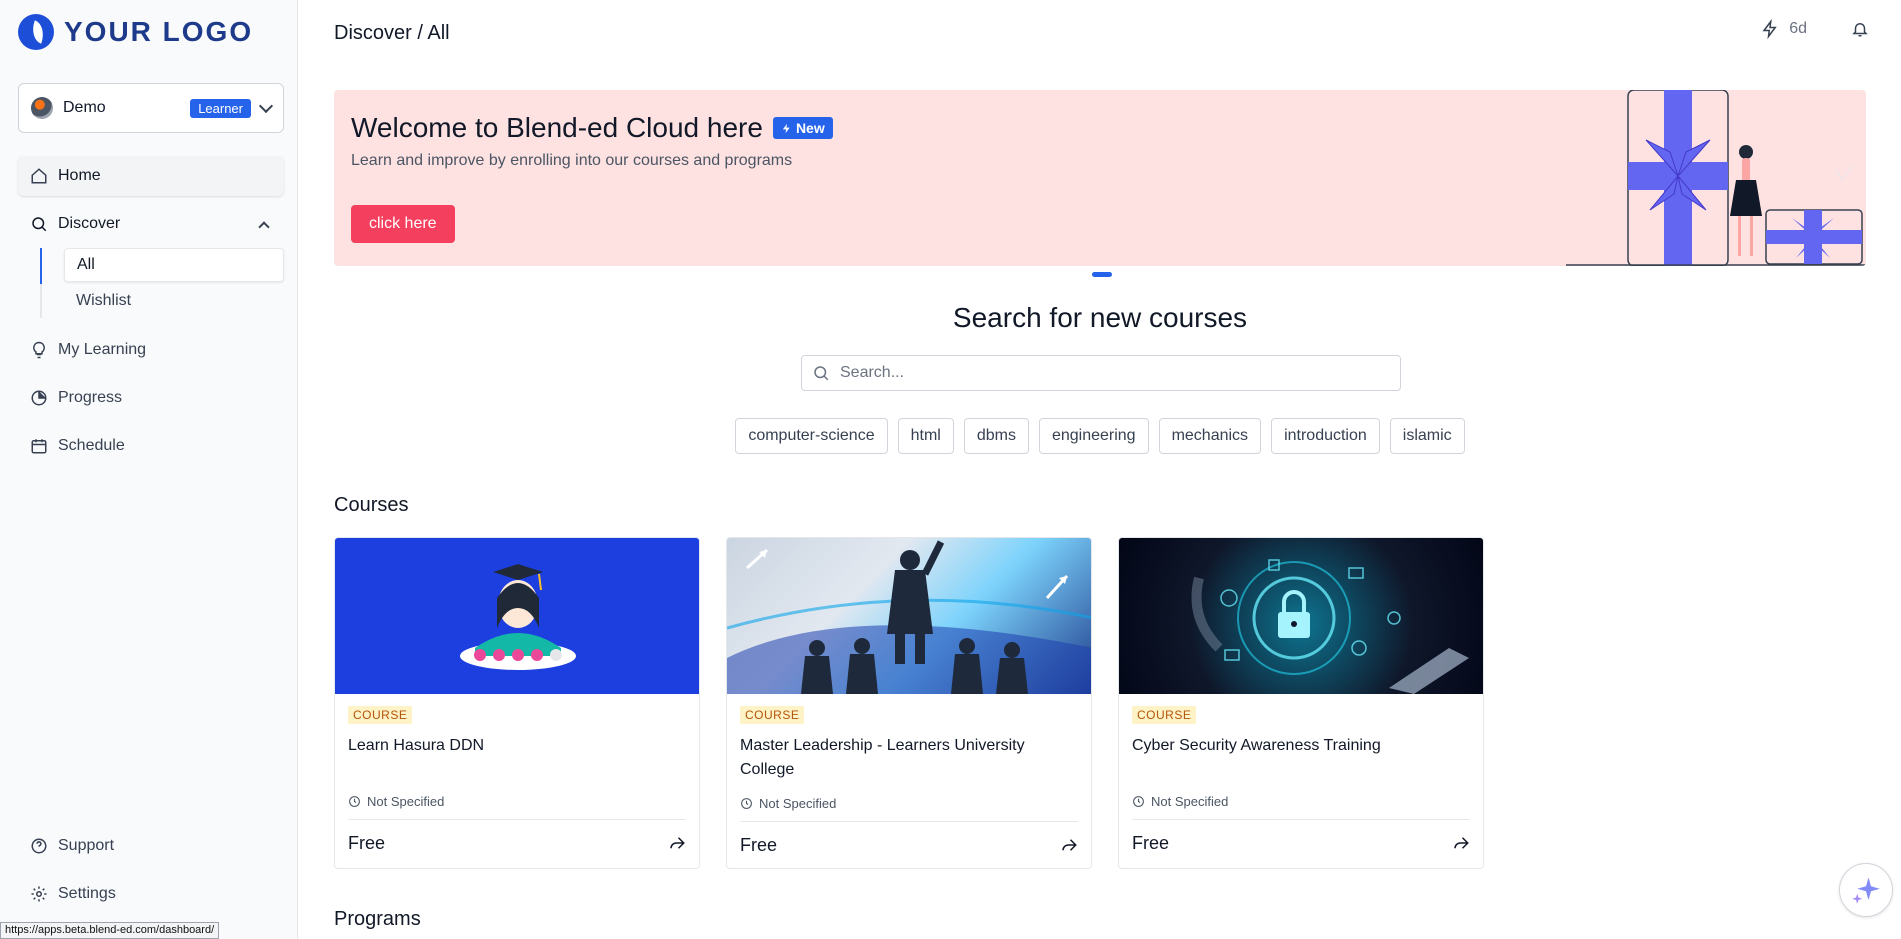  Describe the element at coordinates (1115, 373) in the screenshot. I see `search-input` at that location.